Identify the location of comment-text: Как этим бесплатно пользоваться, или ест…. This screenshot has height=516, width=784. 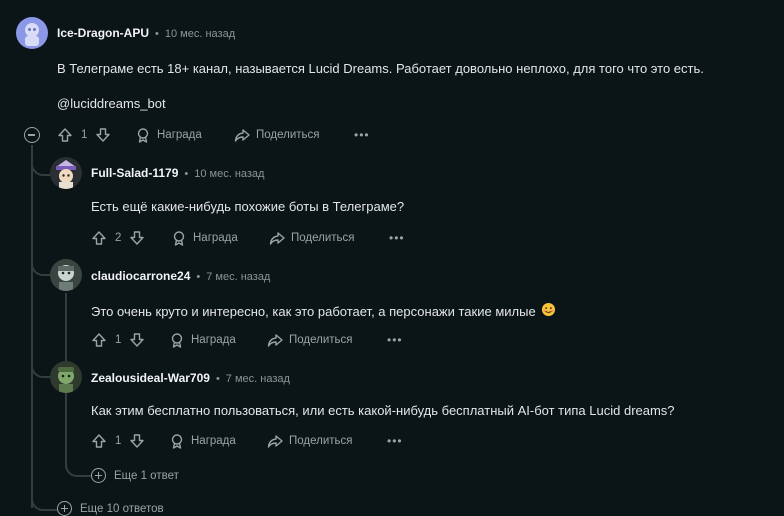
(383, 410).